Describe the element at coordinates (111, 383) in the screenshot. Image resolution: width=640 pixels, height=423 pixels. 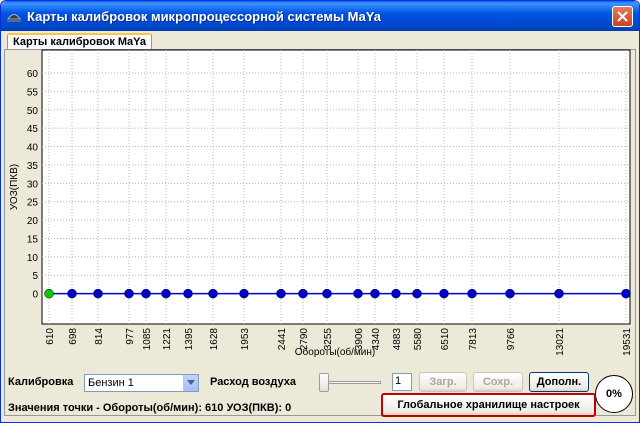
I see `calibration-select-value: Бензин 1` at that location.